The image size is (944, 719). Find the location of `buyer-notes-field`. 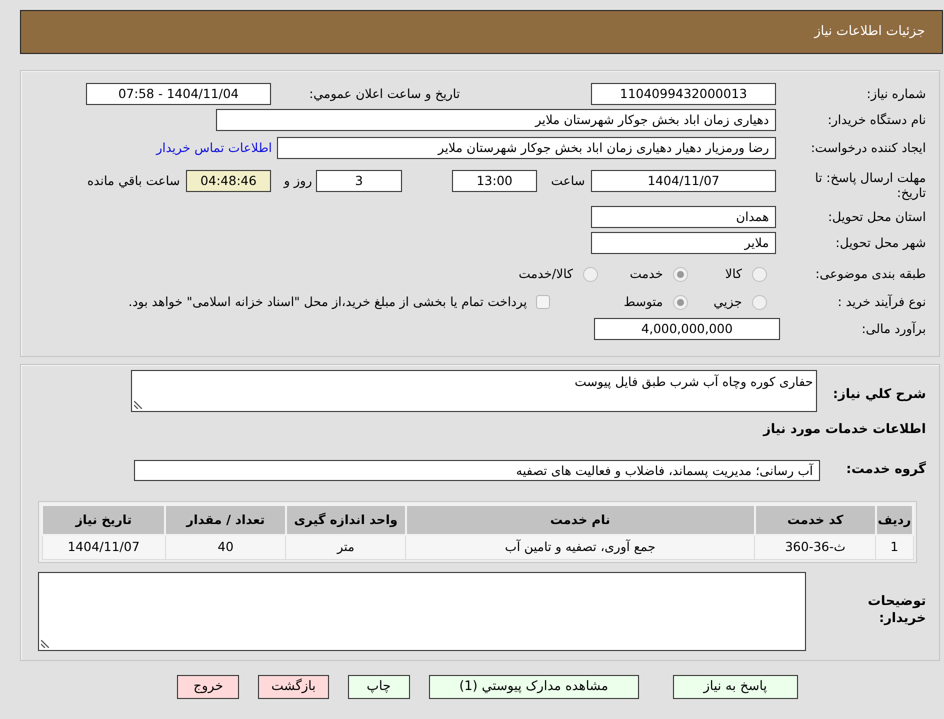

buyer-notes-field is located at coordinates (422, 611).